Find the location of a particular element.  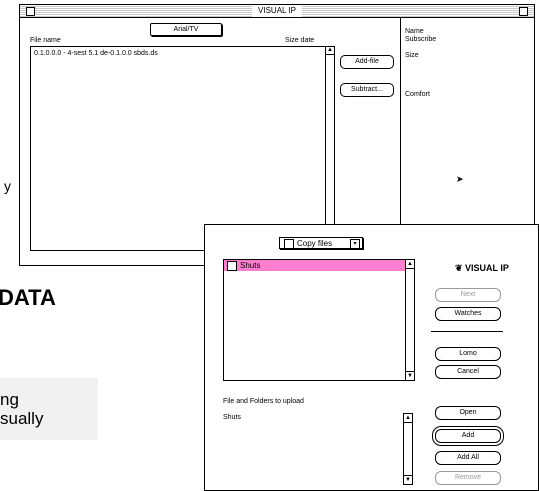

zoom-box is located at coordinates (523, 11).